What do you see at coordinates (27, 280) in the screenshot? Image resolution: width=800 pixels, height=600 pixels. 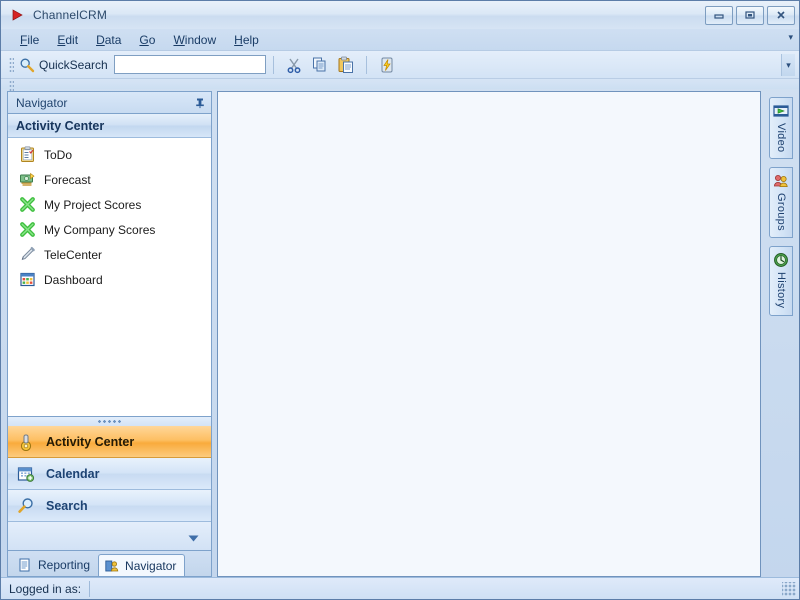 I see `dashboard-grid-icon` at bounding box center [27, 280].